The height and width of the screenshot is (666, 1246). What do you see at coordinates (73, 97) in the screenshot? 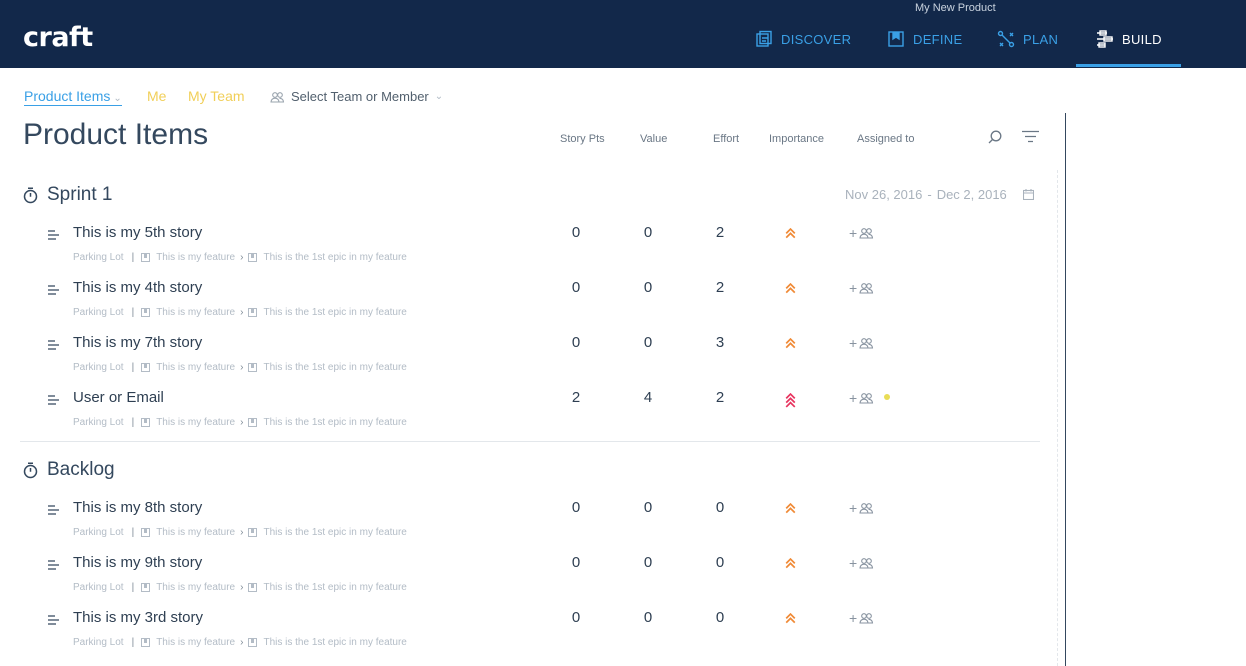
I see `subnav-product-items: Product Items ⌄` at bounding box center [73, 97].